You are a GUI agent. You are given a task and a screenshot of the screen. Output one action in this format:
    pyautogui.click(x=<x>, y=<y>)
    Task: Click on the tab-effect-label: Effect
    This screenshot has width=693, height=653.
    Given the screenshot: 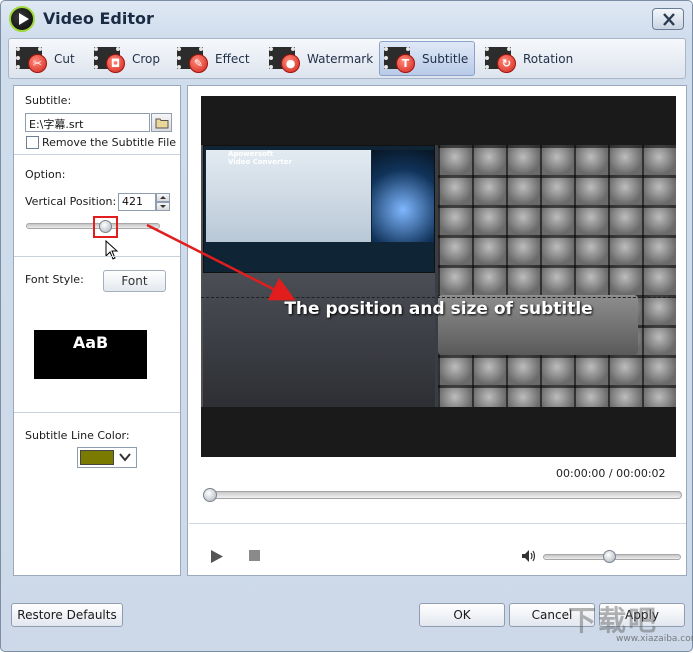 What is the action you would take?
    pyautogui.click(x=232, y=58)
    